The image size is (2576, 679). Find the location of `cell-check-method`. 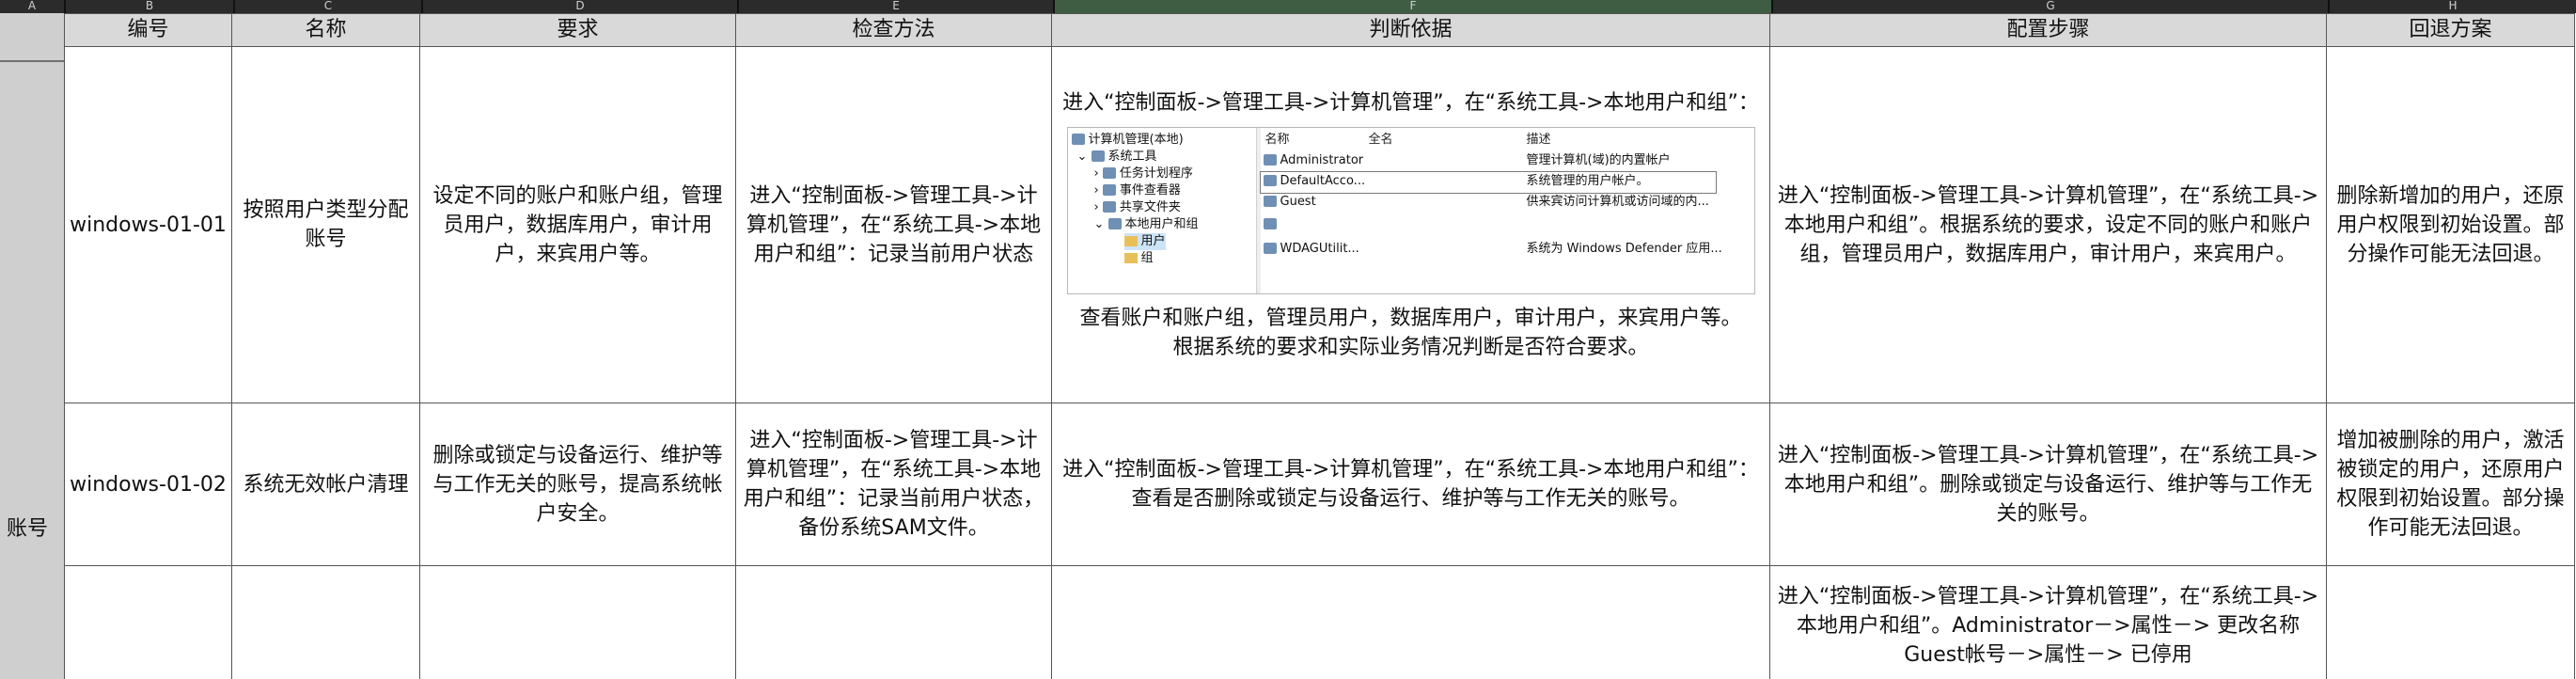

cell-check-method is located at coordinates (894, 622).